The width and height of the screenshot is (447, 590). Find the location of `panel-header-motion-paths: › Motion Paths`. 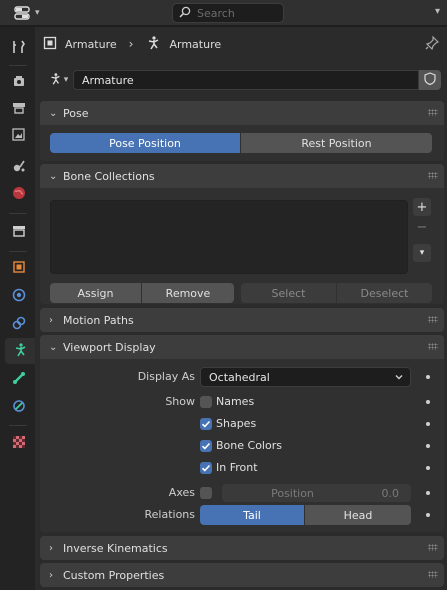

panel-header-motion-paths: › Motion Paths is located at coordinates (242, 320).